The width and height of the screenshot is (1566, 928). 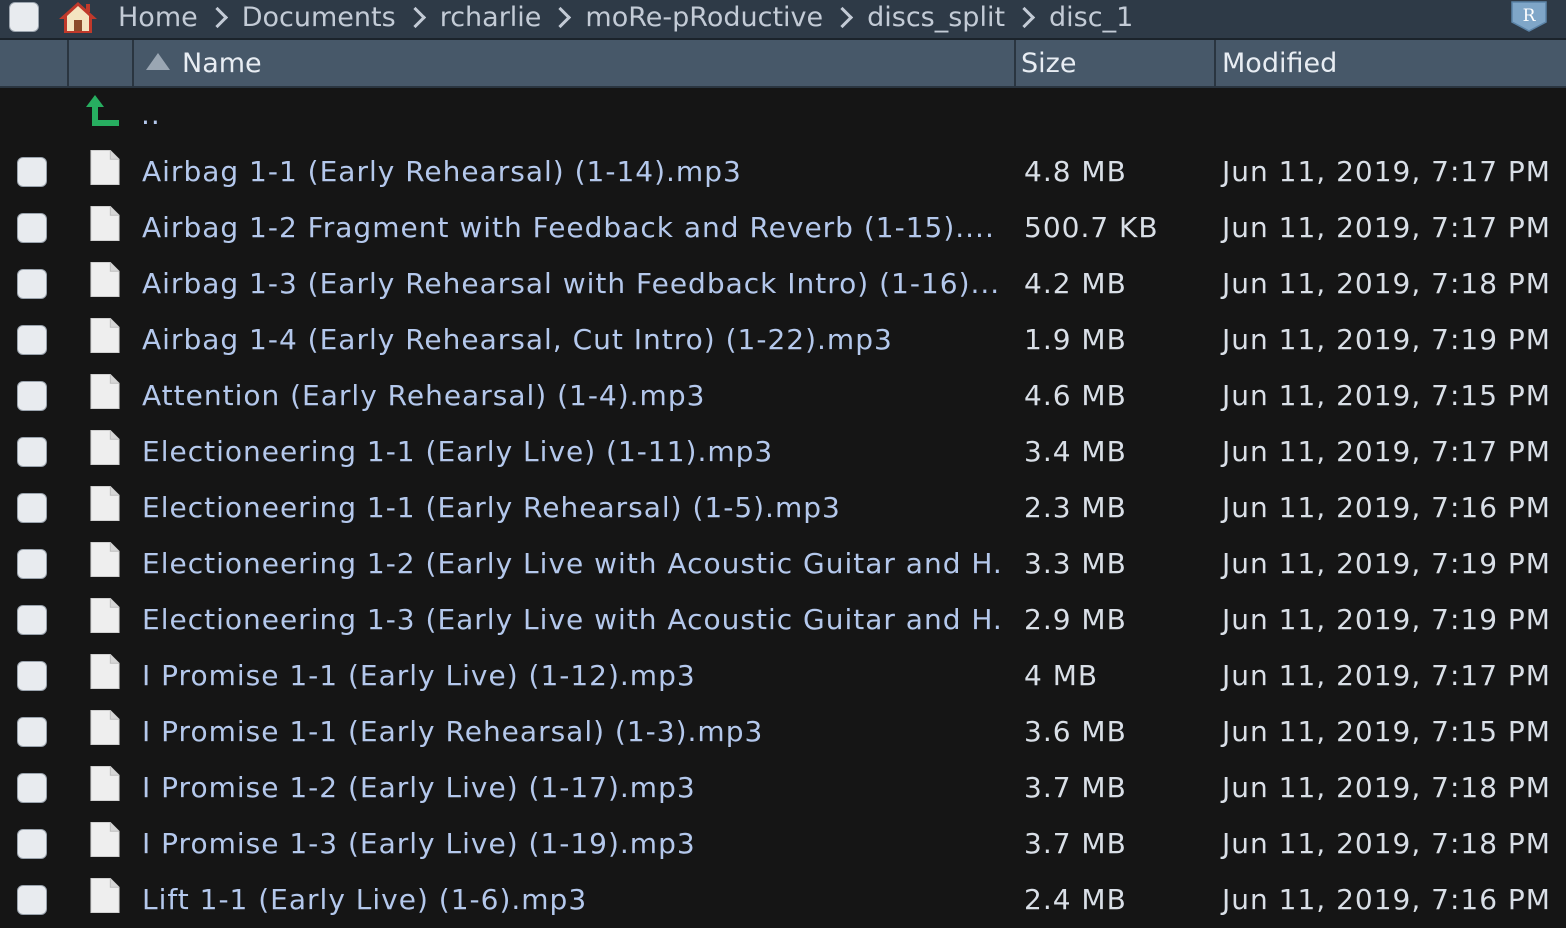 What do you see at coordinates (1061, 675) in the screenshot?
I see `file-size: 4 MB` at bounding box center [1061, 675].